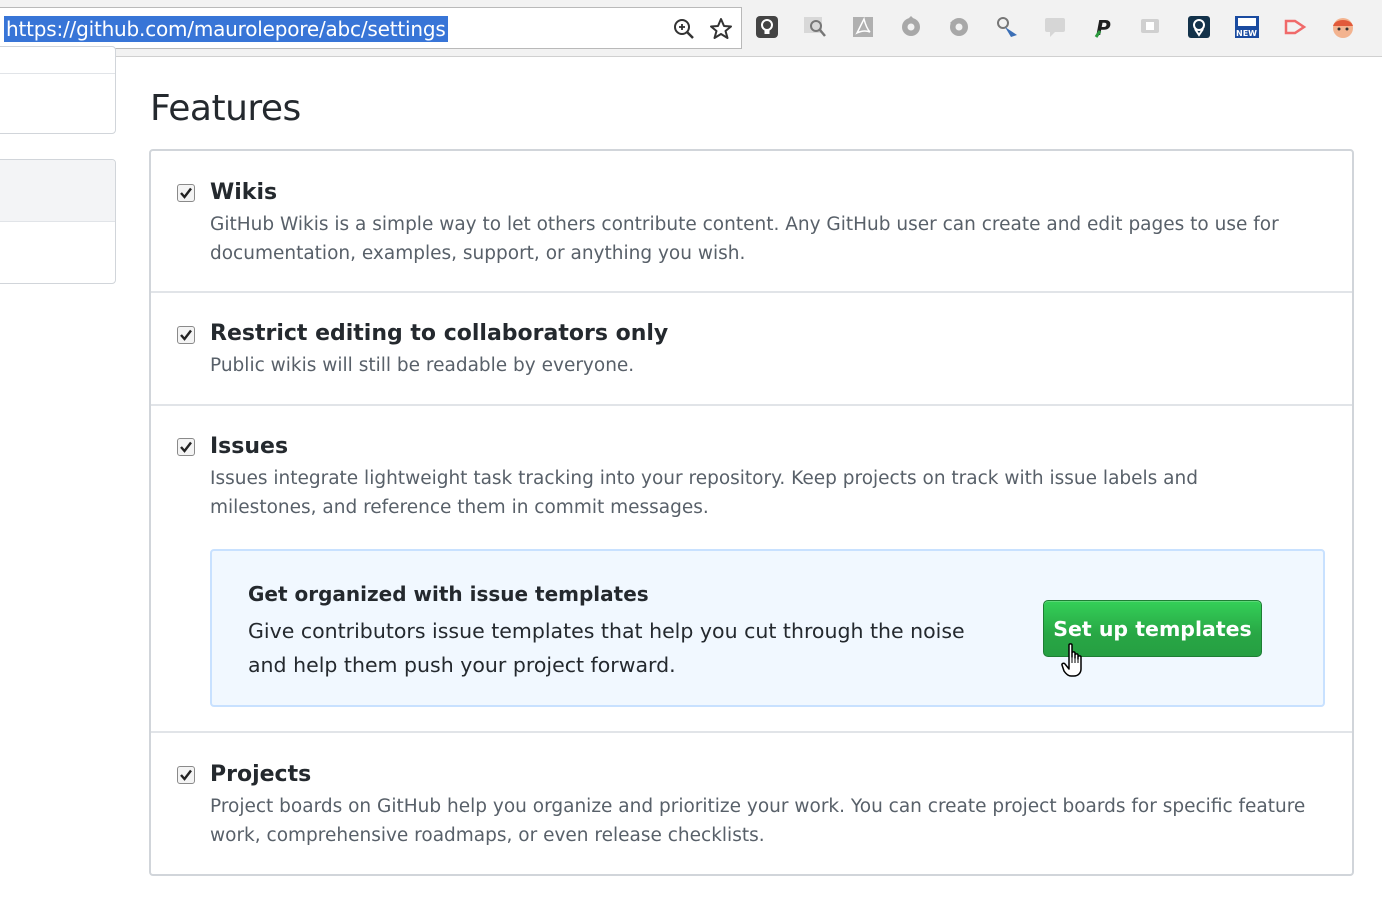 The height and width of the screenshot is (901, 1382). Describe the element at coordinates (1055, 27) in the screenshot. I see `comment-extension-icon` at that location.